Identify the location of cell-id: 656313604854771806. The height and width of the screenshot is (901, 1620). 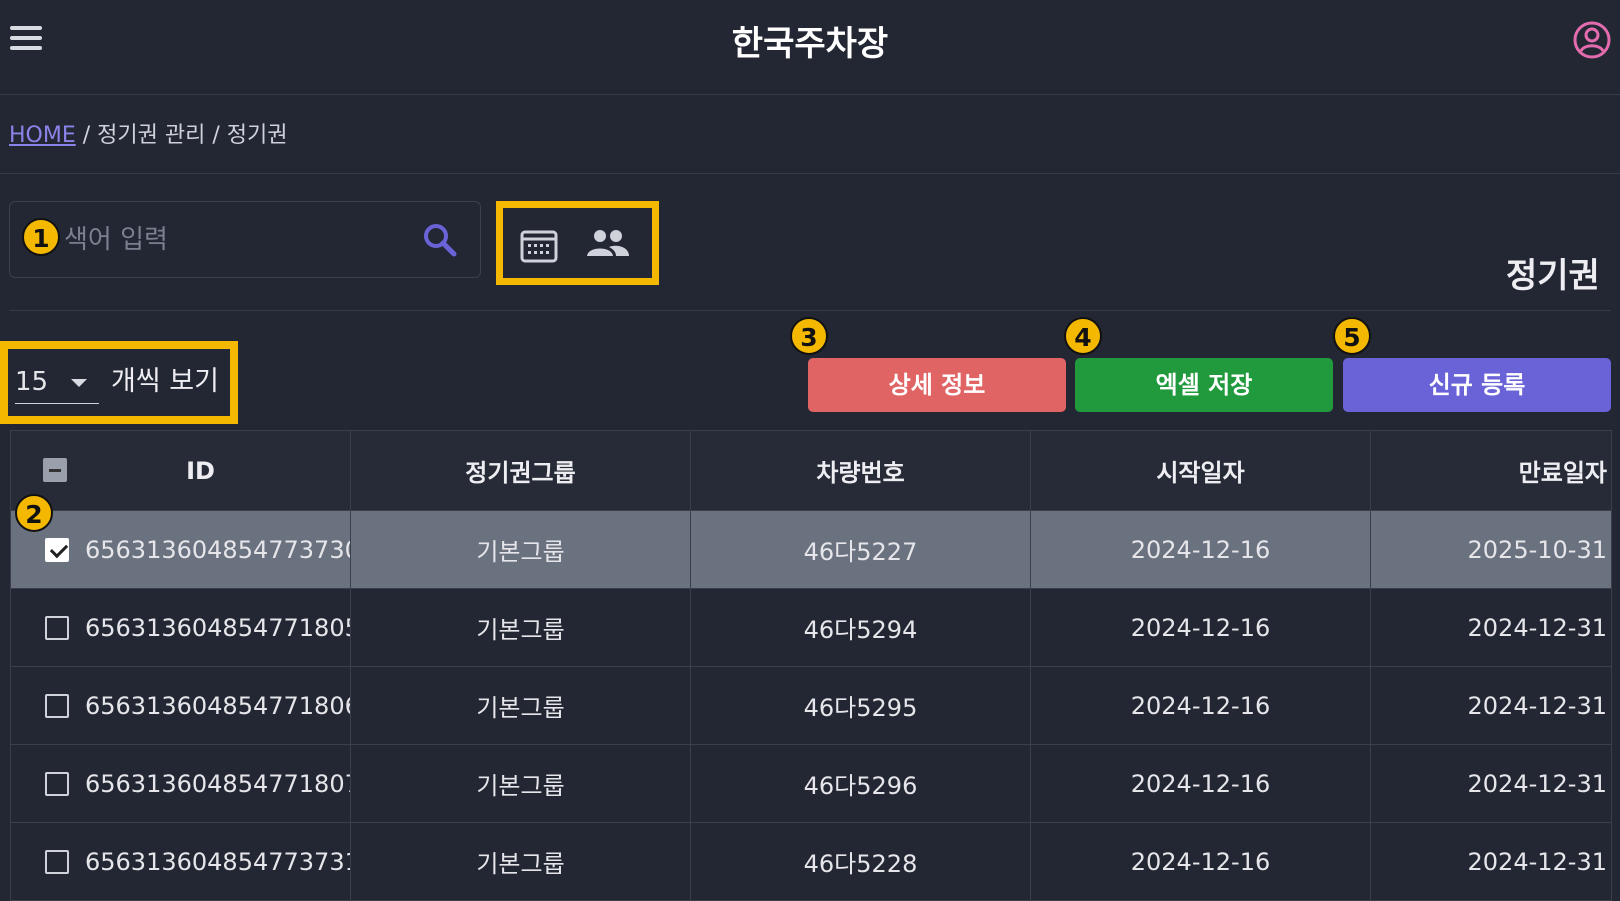
(180, 705).